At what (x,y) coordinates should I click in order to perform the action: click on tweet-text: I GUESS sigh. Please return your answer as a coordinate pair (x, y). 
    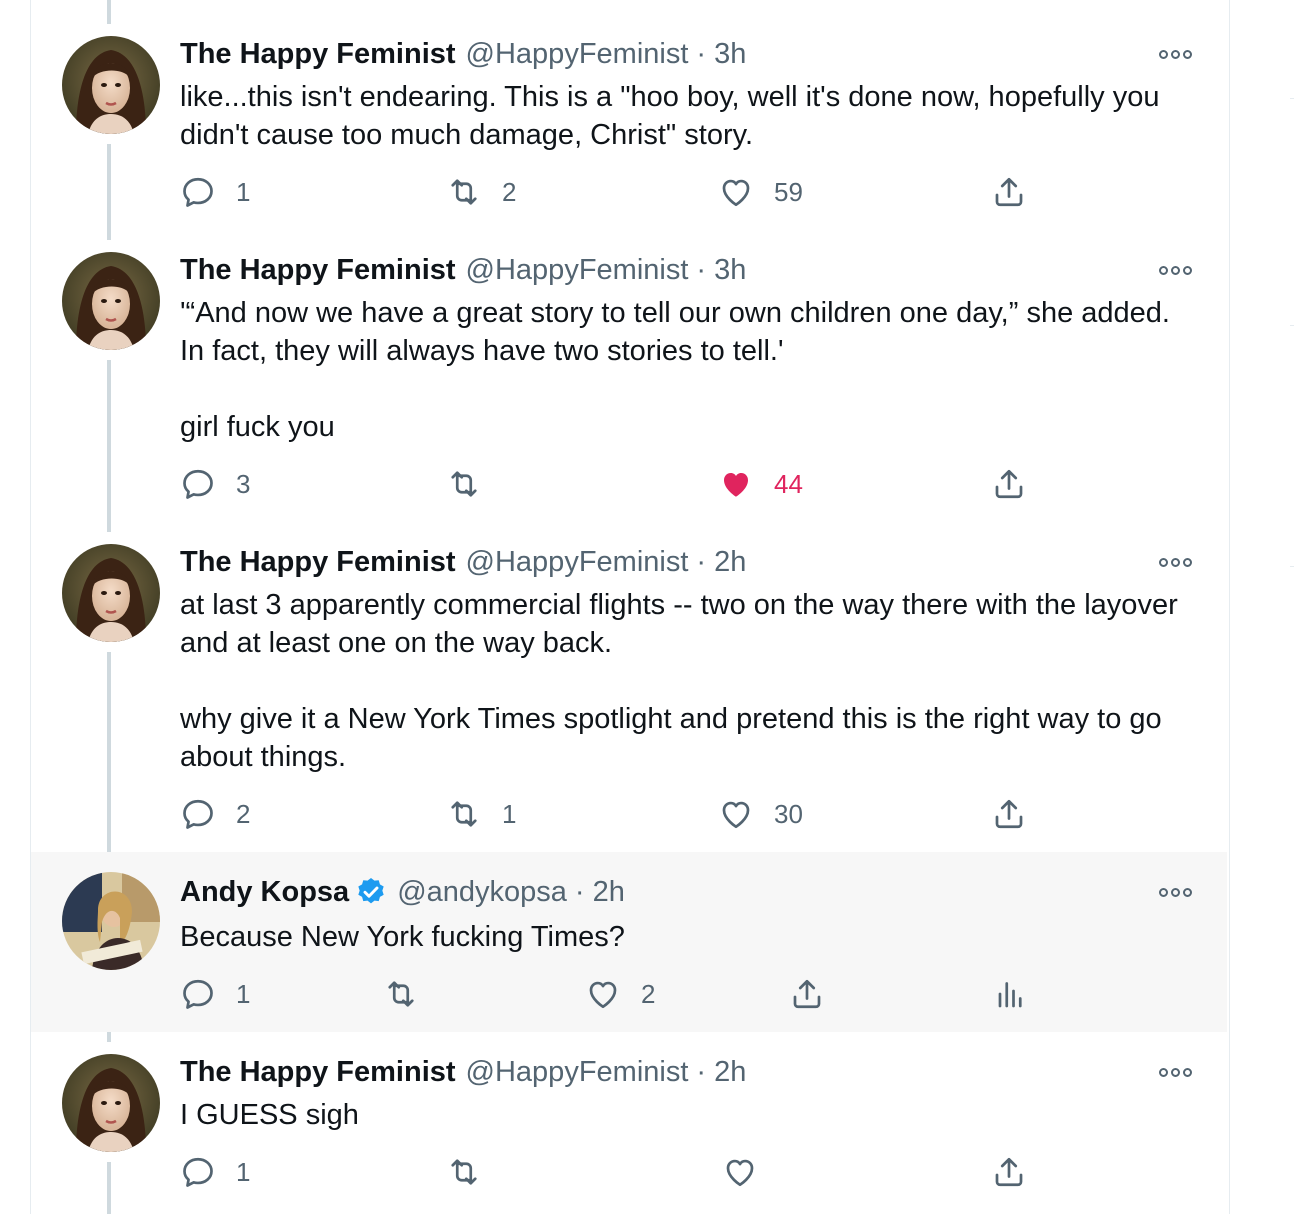
    Looking at the image, I should click on (269, 1115).